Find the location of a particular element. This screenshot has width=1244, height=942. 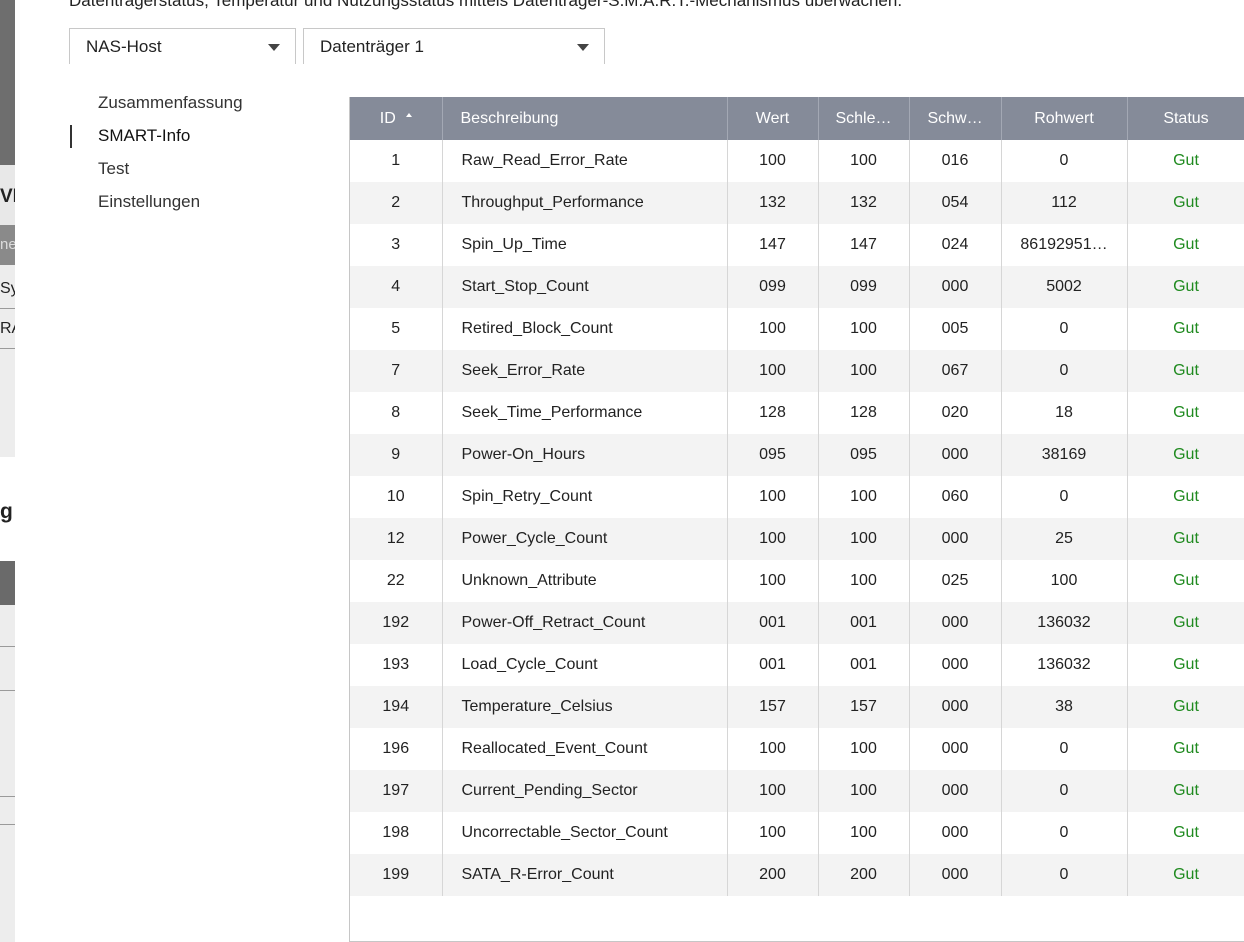

background-text: g is located at coordinates (6, 511).